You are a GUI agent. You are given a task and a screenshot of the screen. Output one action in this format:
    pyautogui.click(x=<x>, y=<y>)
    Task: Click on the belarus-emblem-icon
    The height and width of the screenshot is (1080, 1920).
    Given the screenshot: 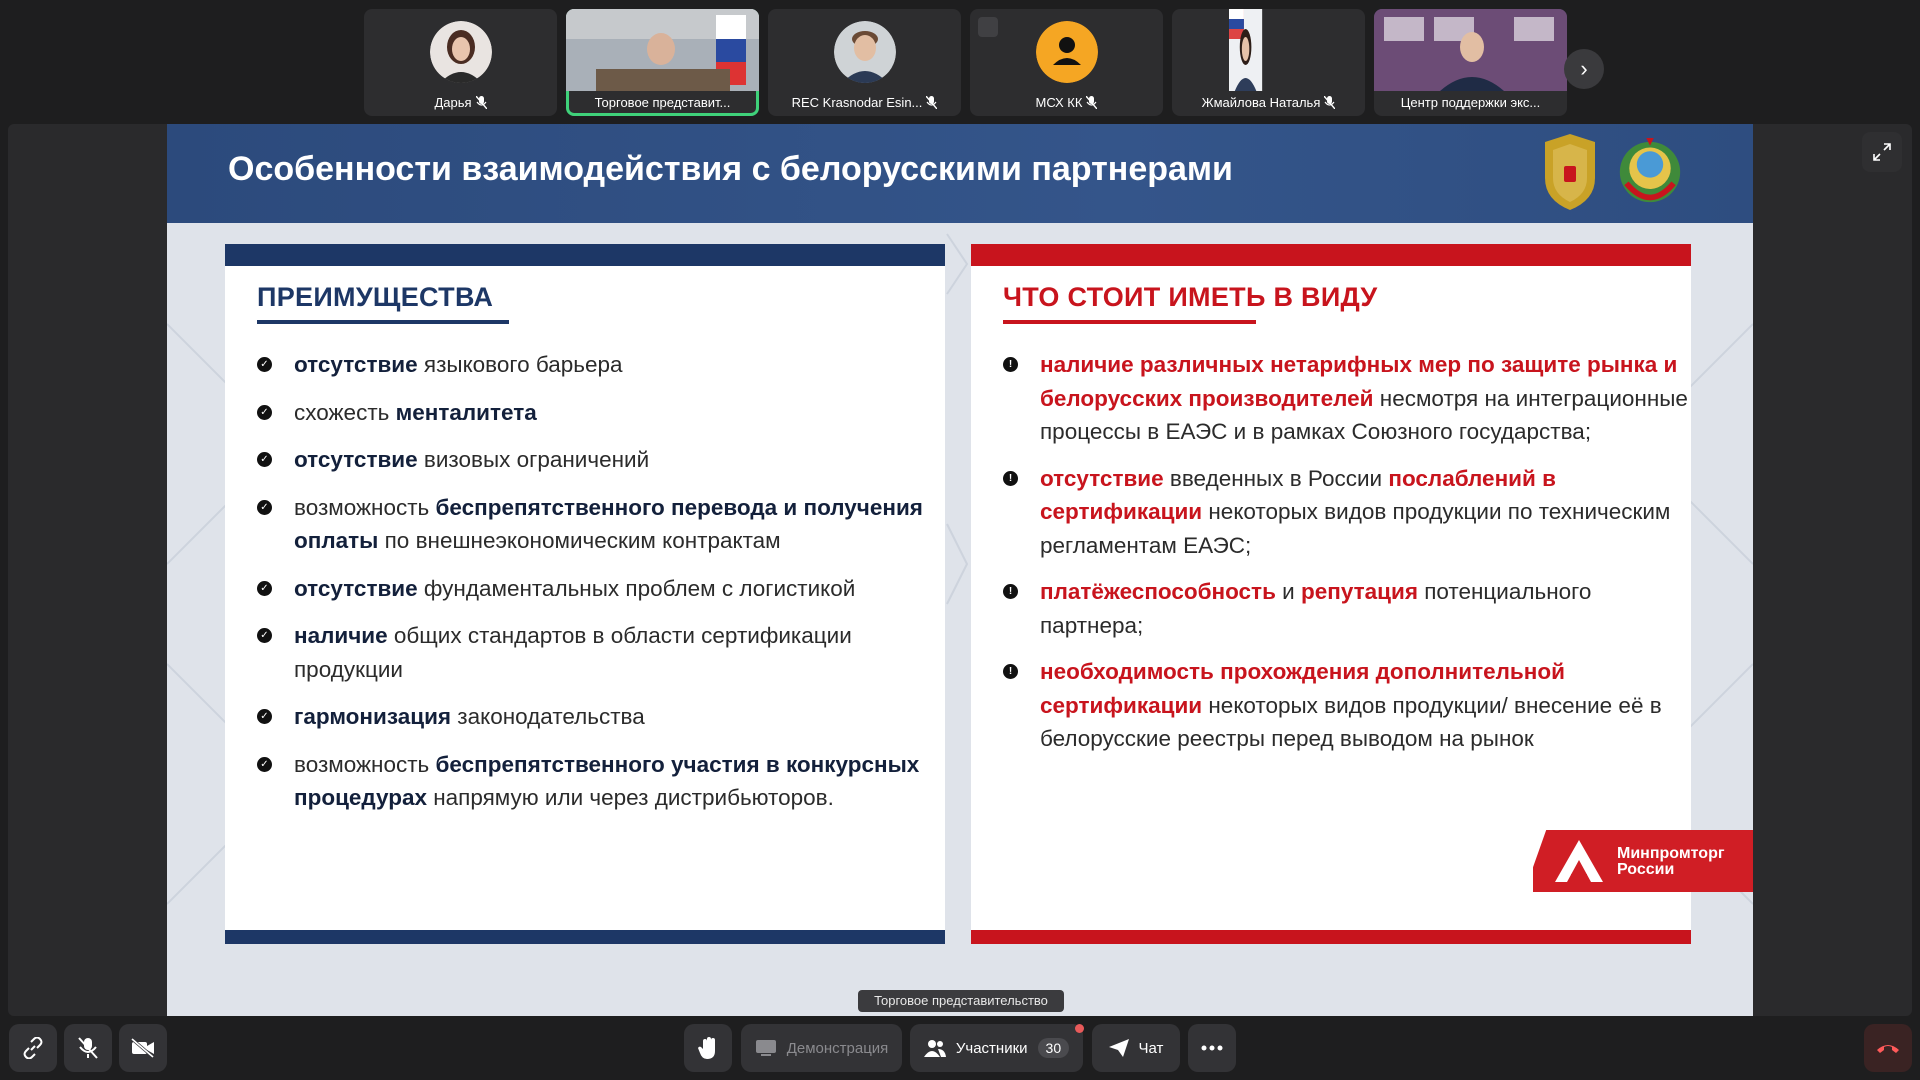 What is the action you would take?
    pyautogui.click(x=1650, y=170)
    